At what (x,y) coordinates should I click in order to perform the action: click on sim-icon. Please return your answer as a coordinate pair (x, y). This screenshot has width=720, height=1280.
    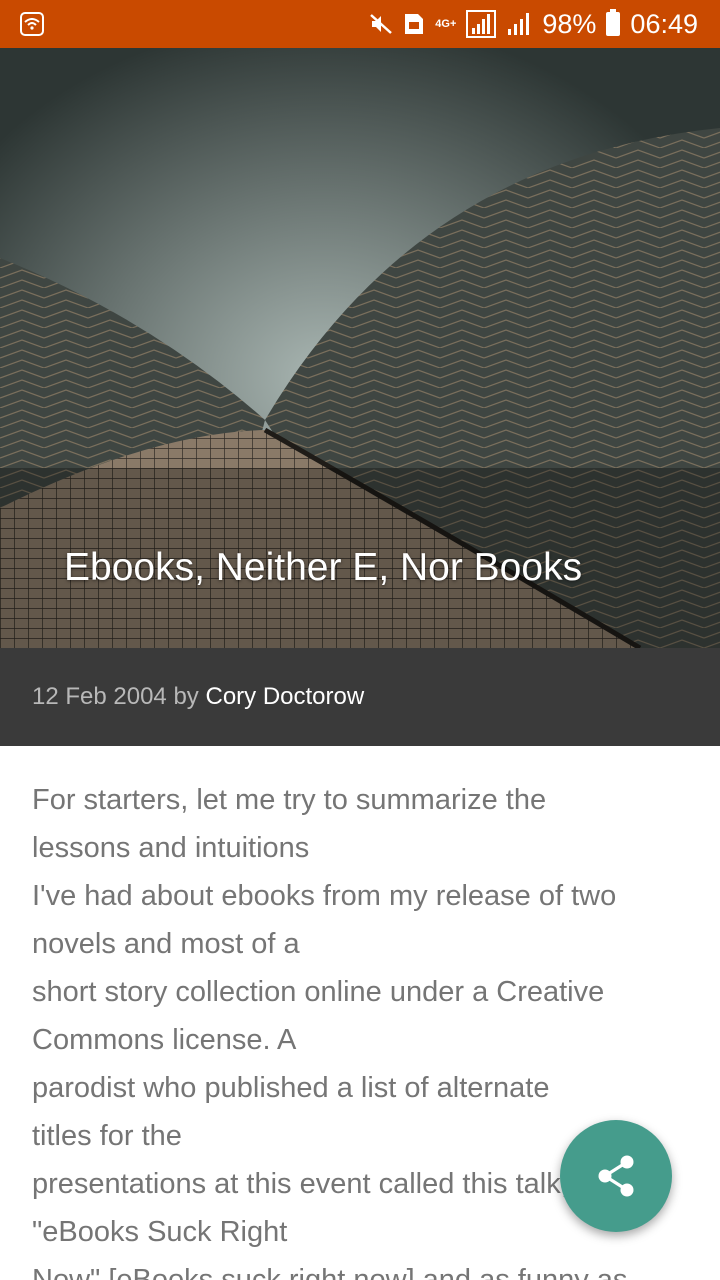
    Looking at the image, I should click on (414, 24).